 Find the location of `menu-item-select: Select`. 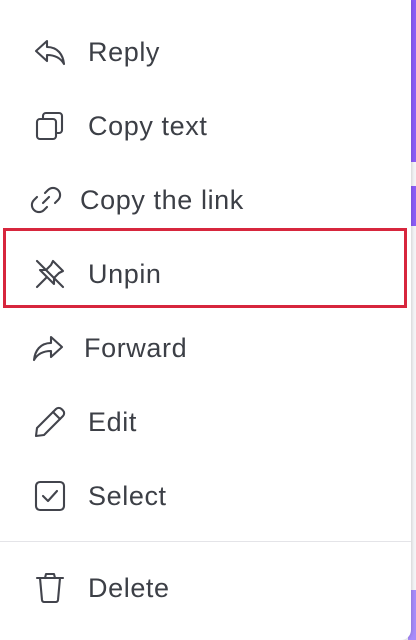

menu-item-select: Select is located at coordinates (205, 496).